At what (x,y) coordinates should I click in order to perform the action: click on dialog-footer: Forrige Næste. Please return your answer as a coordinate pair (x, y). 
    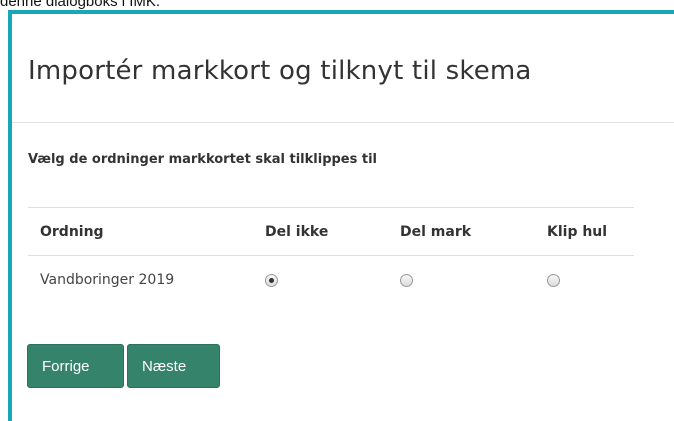
    Looking at the image, I should click on (125, 366).